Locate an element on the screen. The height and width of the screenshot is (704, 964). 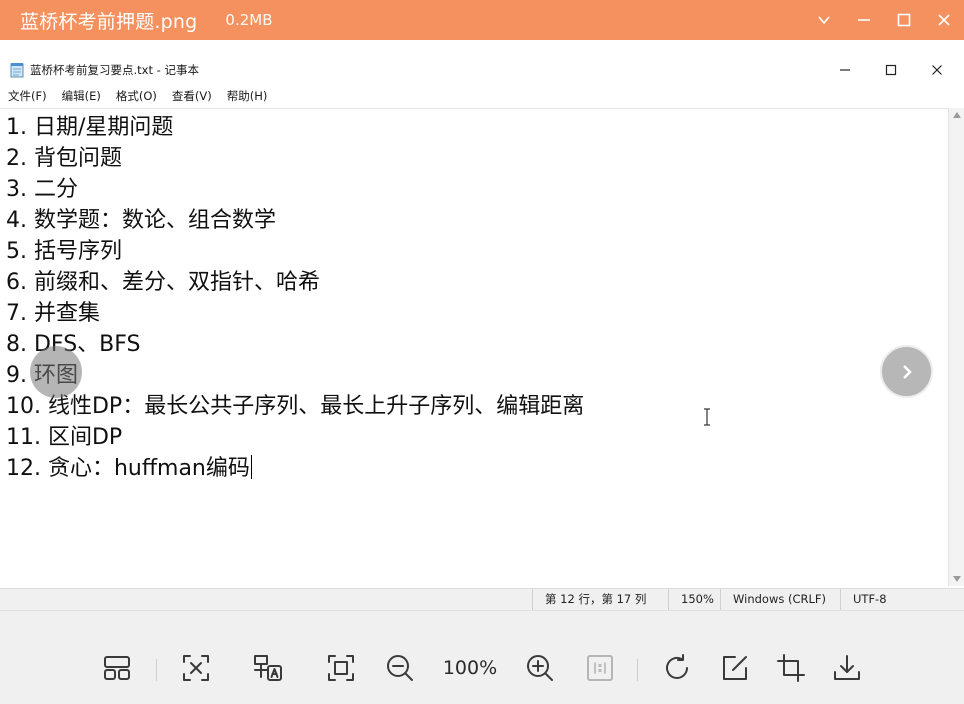
chevron-right-icon is located at coordinates (907, 371).